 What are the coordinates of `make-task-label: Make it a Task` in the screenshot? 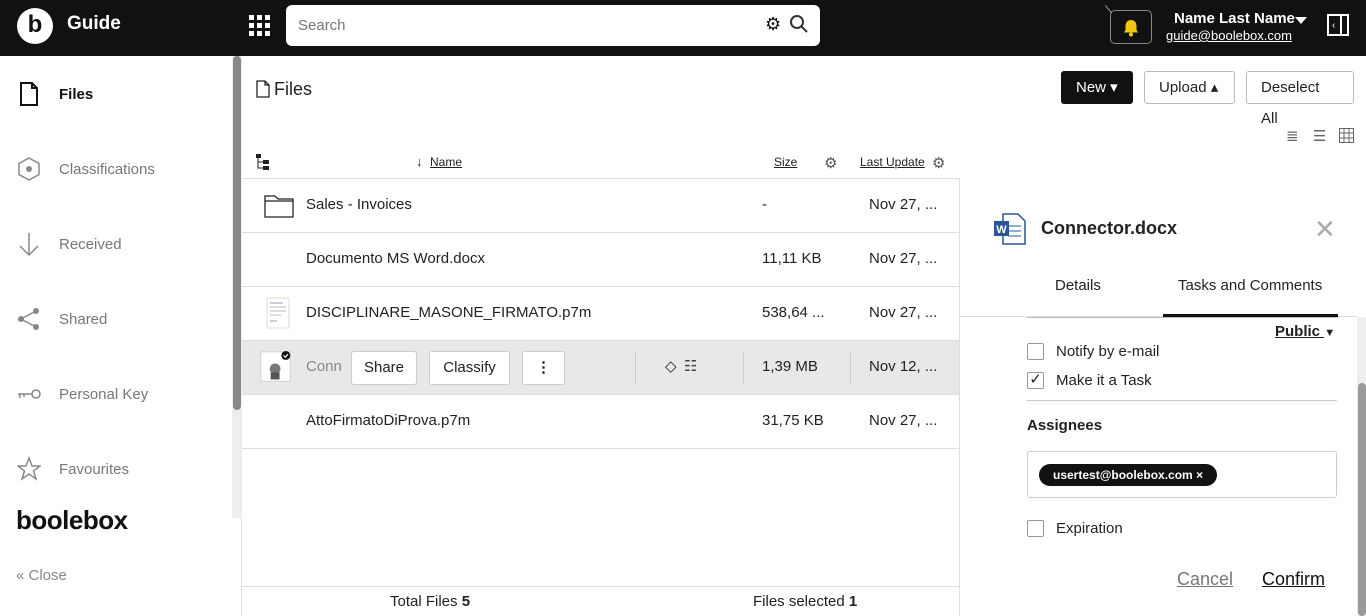 It's located at (1104, 380).